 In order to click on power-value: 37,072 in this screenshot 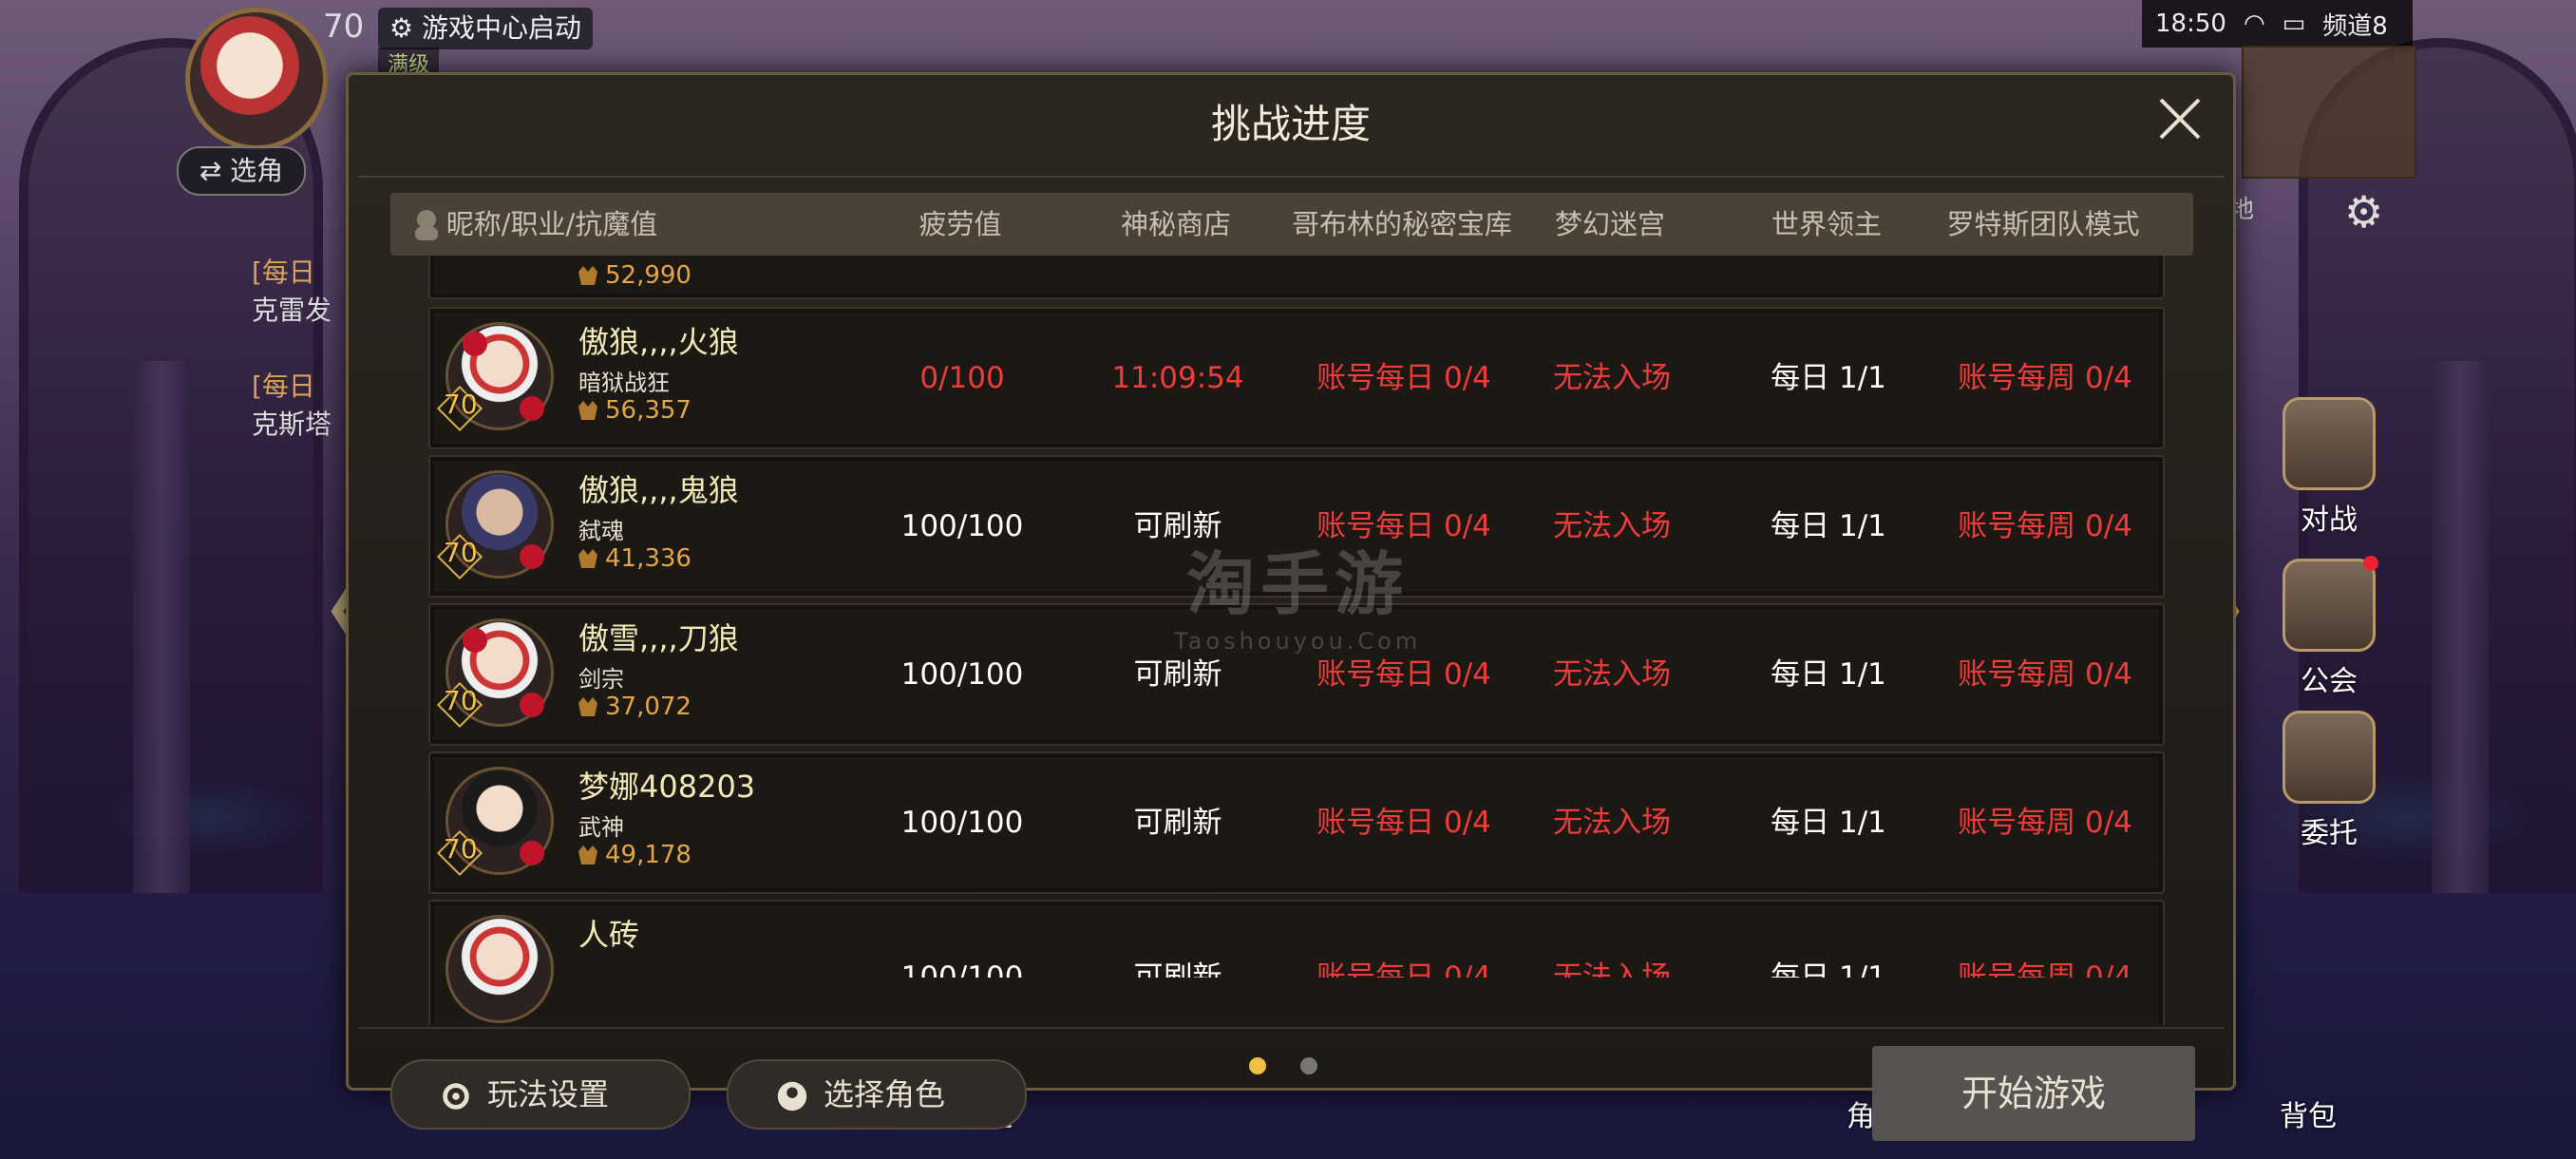, I will do `click(648, 707)`.